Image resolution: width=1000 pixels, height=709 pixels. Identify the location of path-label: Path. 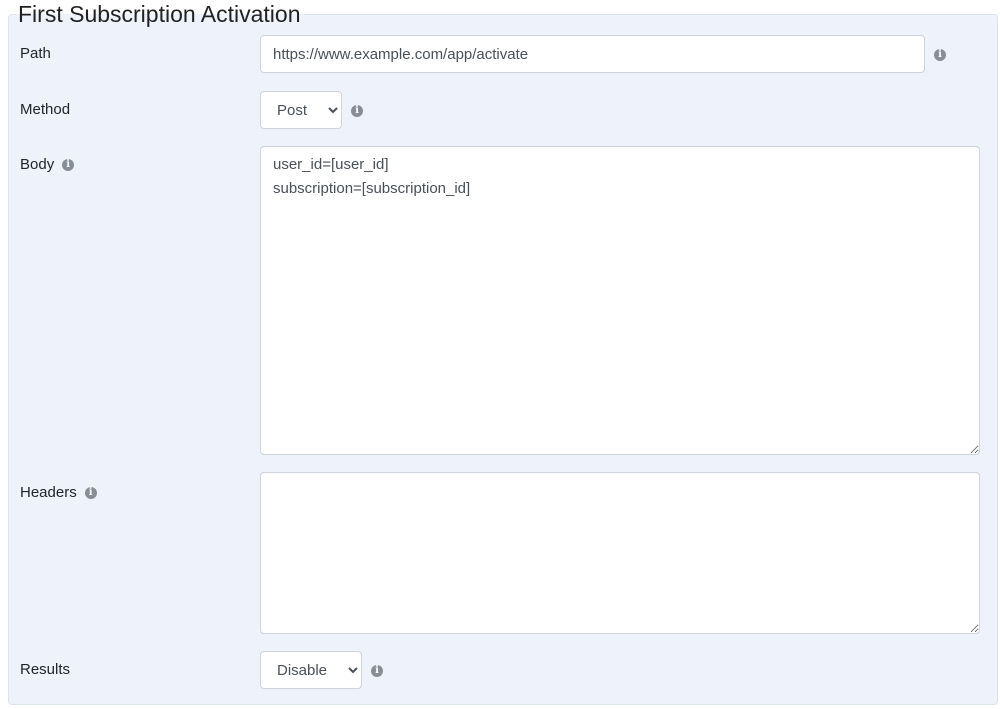
(35, 53).